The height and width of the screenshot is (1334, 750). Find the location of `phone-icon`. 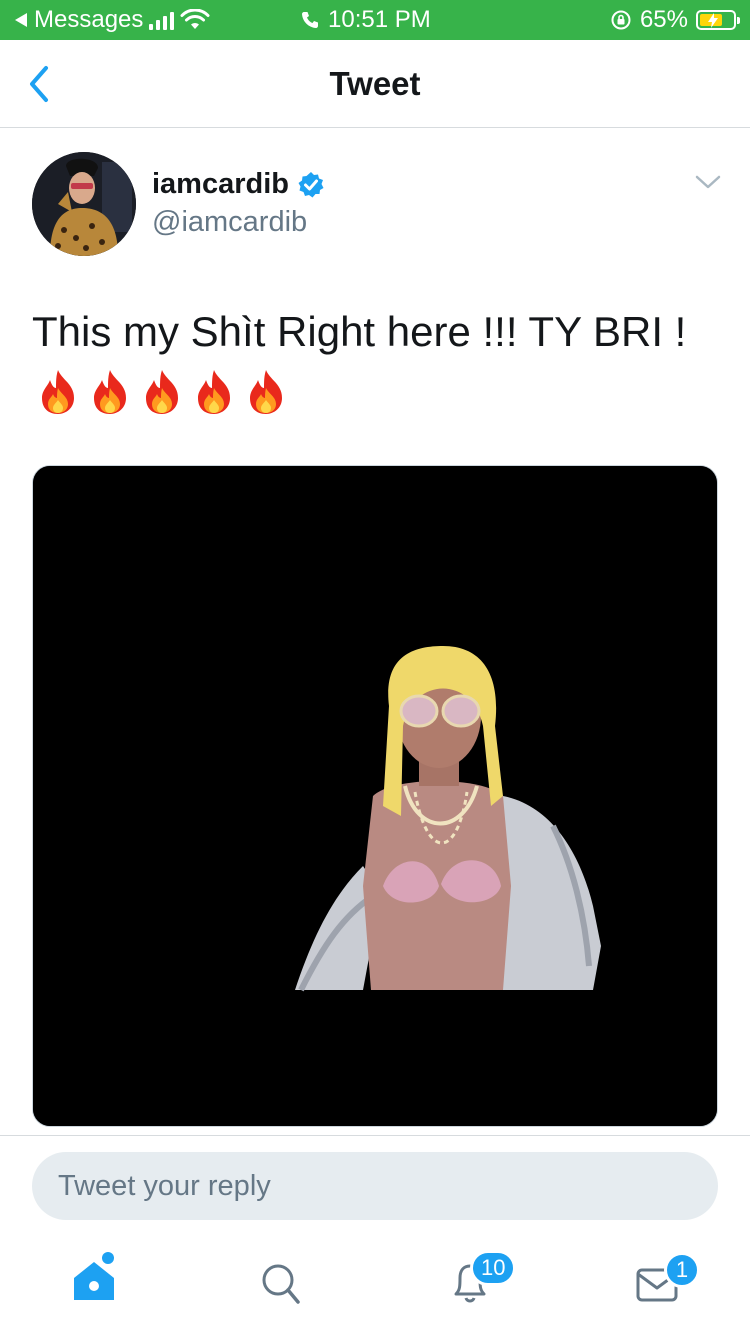

phone-icon is located at coordinates (310, 20).